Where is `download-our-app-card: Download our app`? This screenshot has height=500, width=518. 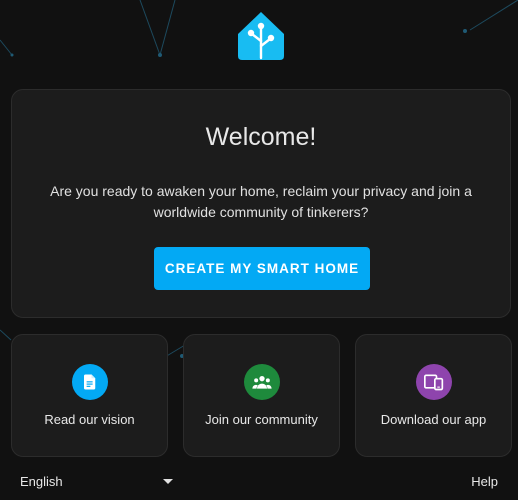
download-our-app-card: Download our app is located at coordinates (433, 395).